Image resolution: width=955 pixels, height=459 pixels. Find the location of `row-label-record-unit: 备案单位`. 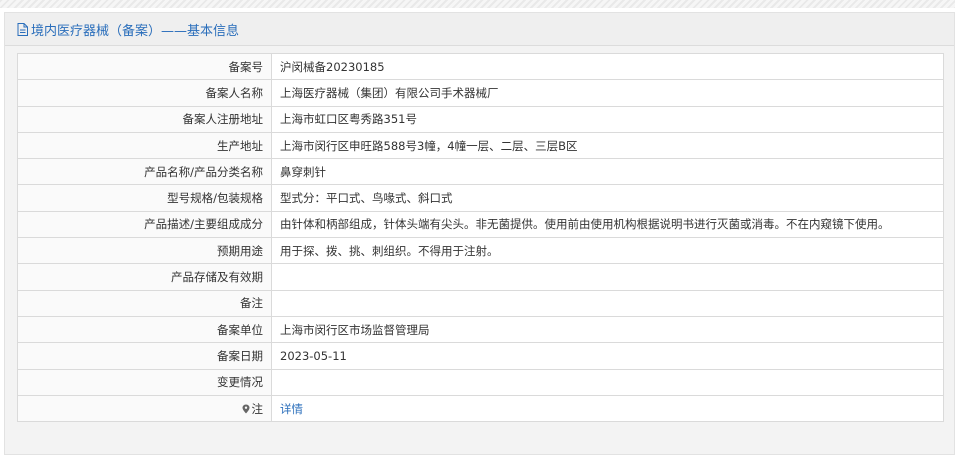

row-label-record-unit: 备案单位 is located at coordinates (144, 329).